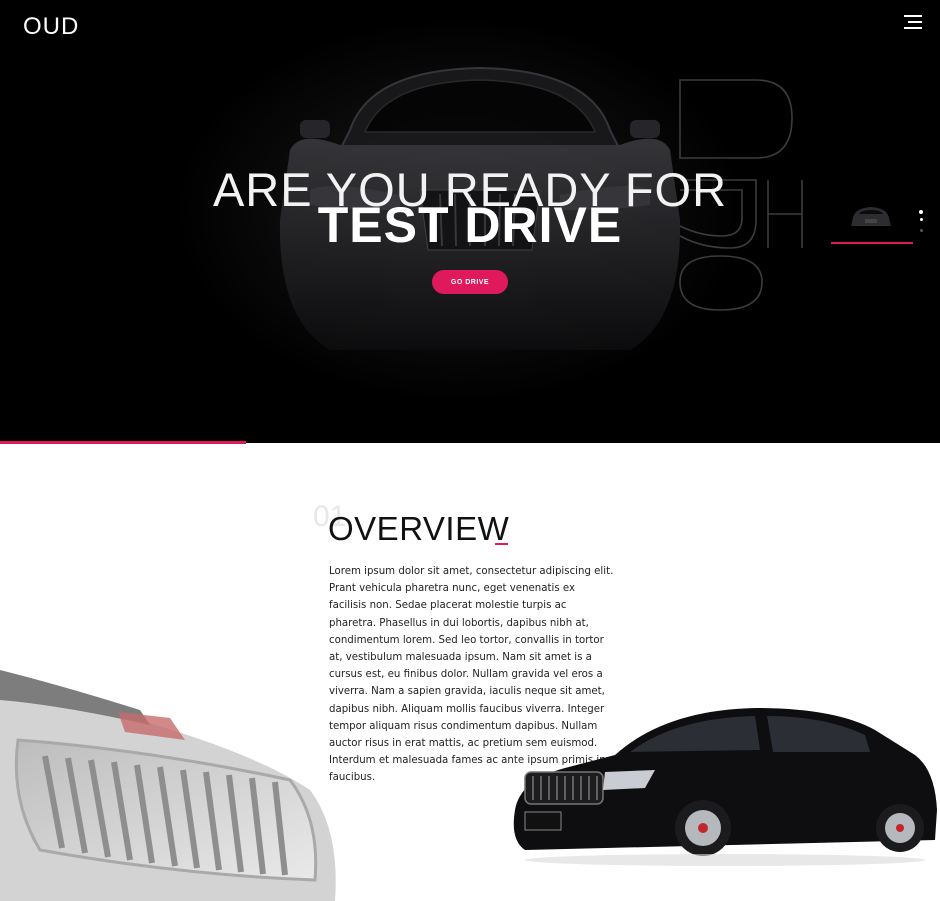 This screenshot has width=940, height=901. What do you see at coordinates (921, 224) in the screenshot?
I see `slide-pagination` at bounding box center [921, 224].